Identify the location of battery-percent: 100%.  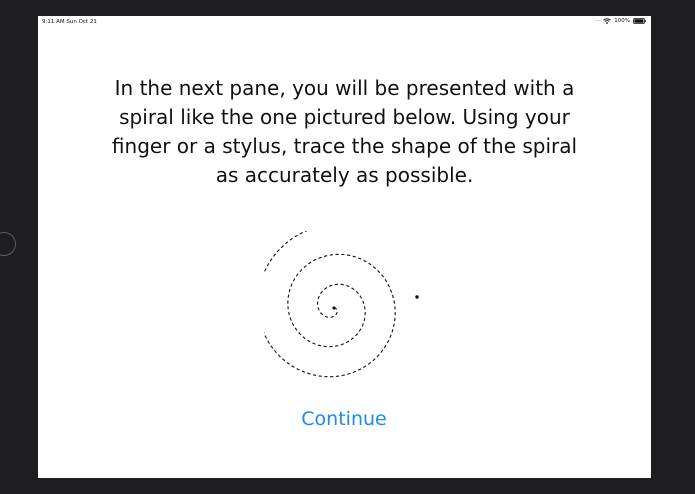
(622, 21).